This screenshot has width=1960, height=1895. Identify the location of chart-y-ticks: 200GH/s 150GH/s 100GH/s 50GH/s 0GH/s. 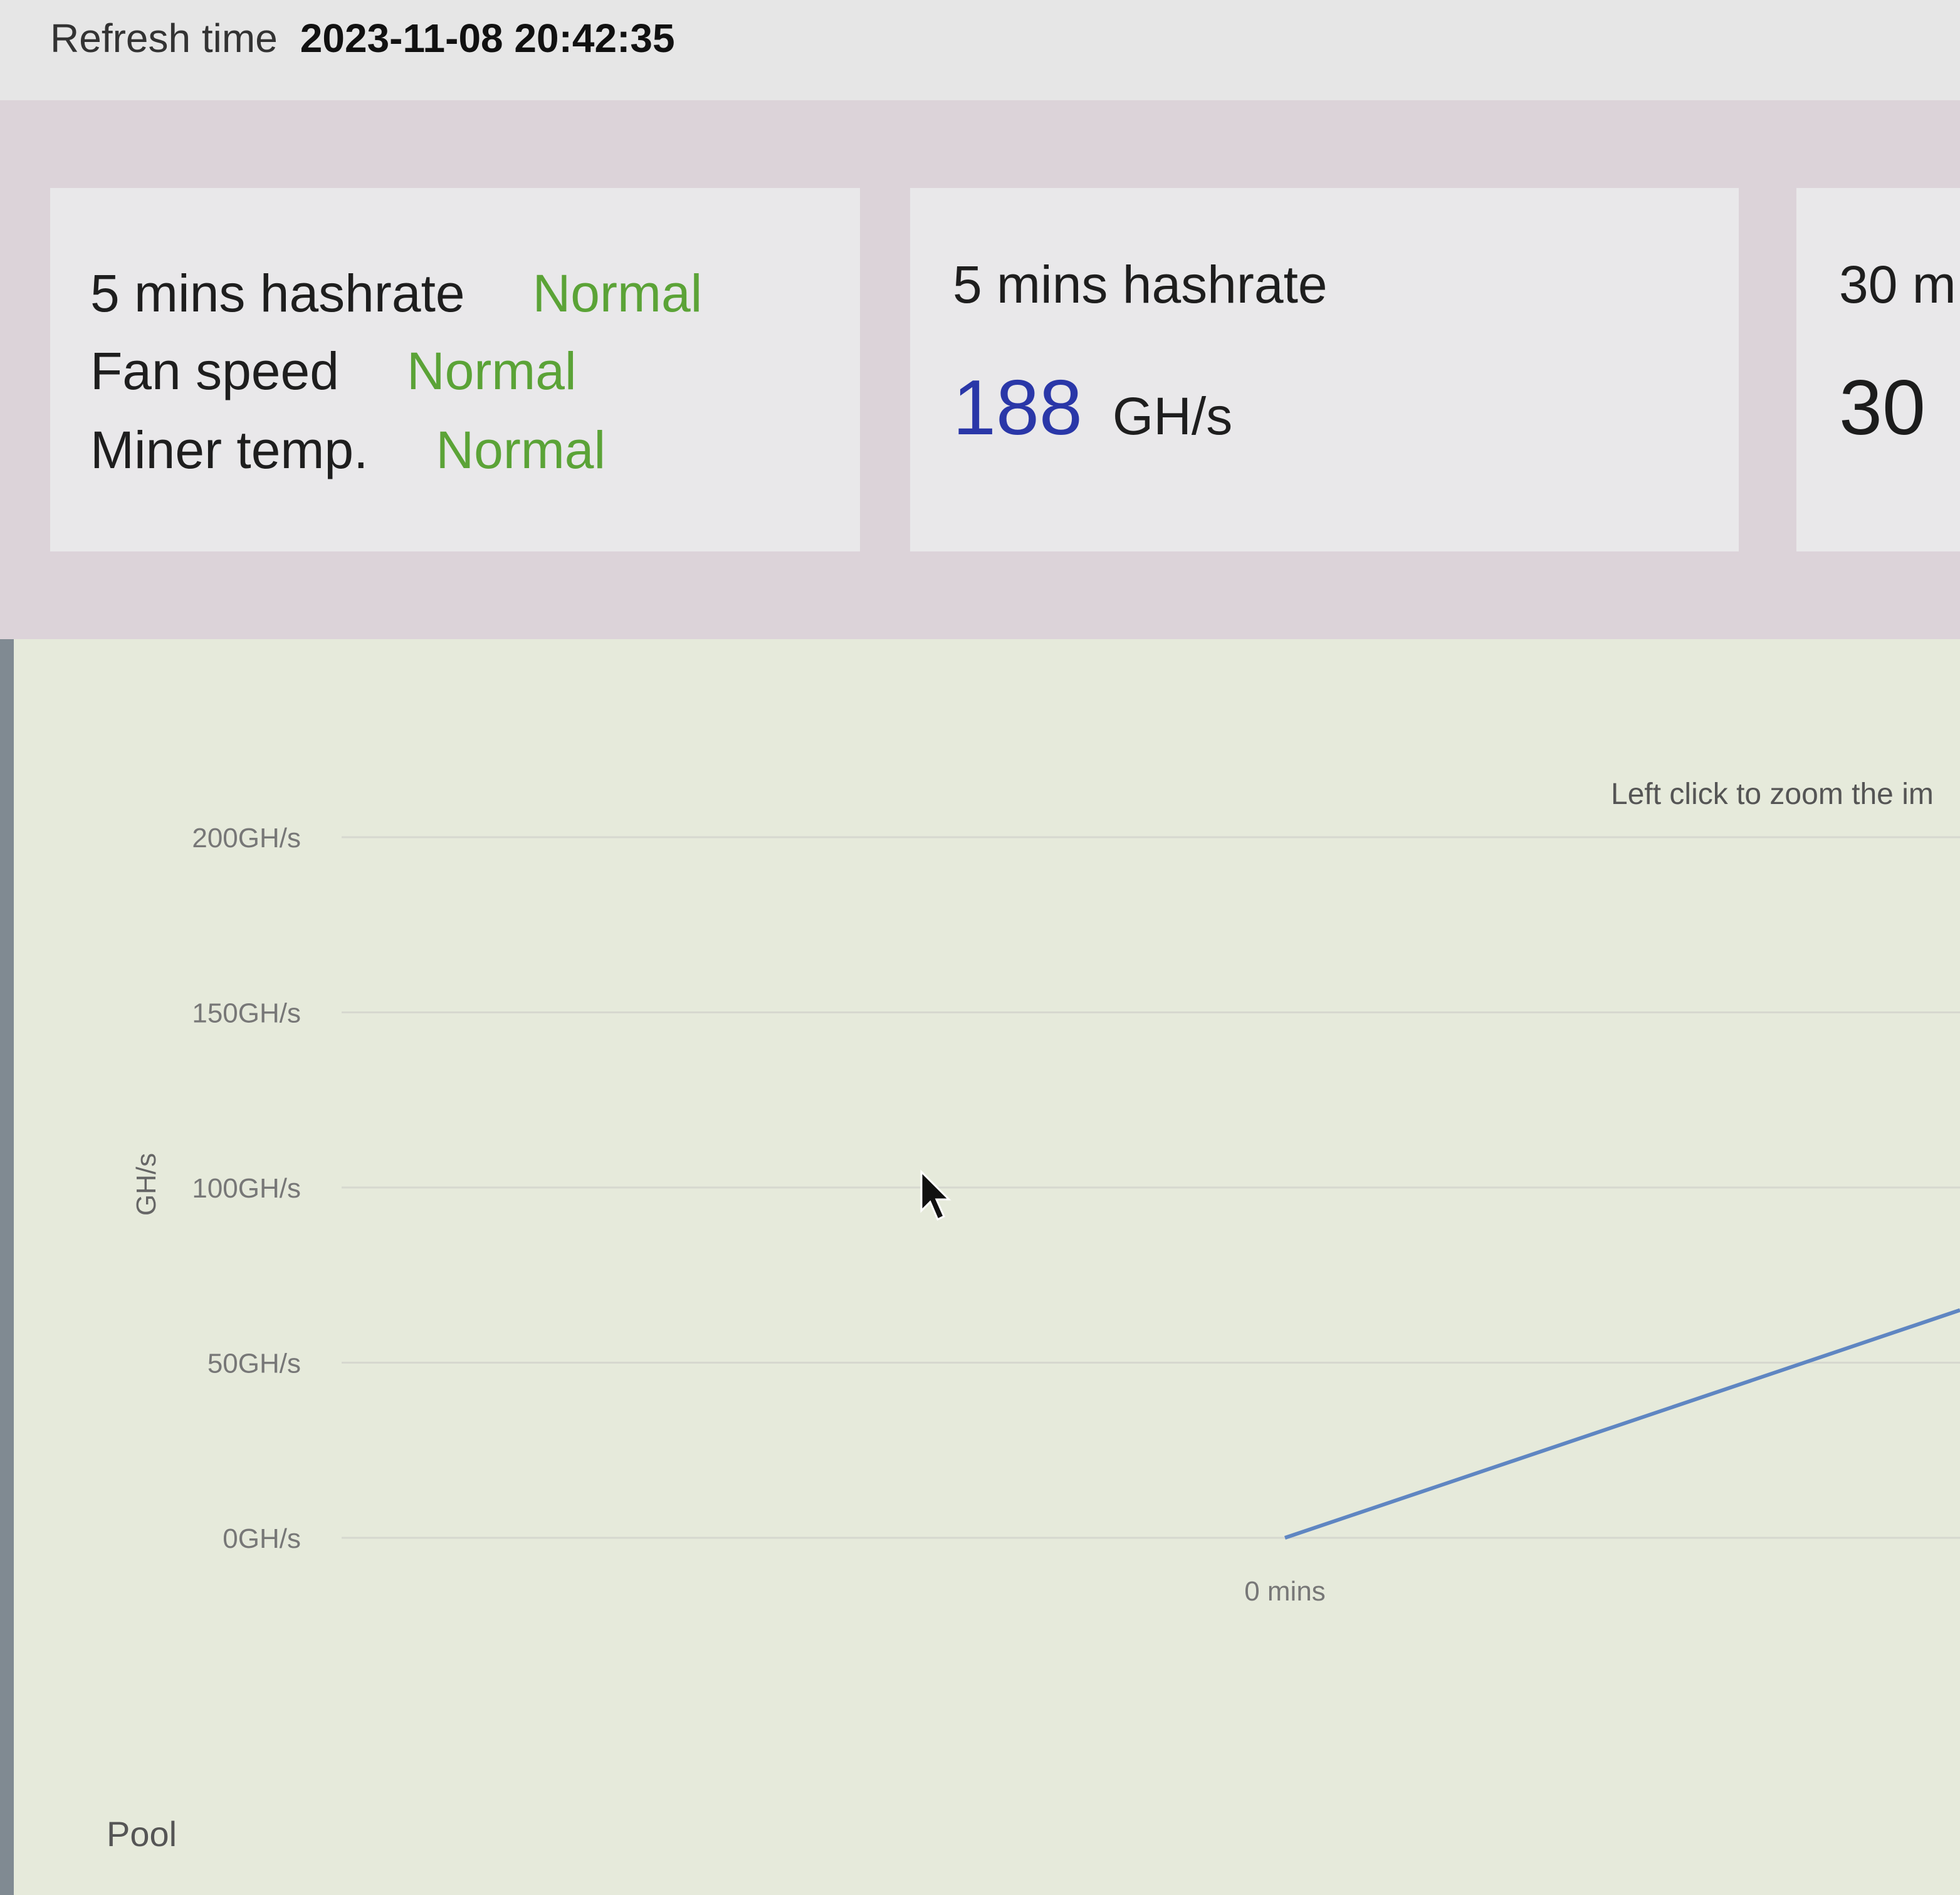
(246, 1188).